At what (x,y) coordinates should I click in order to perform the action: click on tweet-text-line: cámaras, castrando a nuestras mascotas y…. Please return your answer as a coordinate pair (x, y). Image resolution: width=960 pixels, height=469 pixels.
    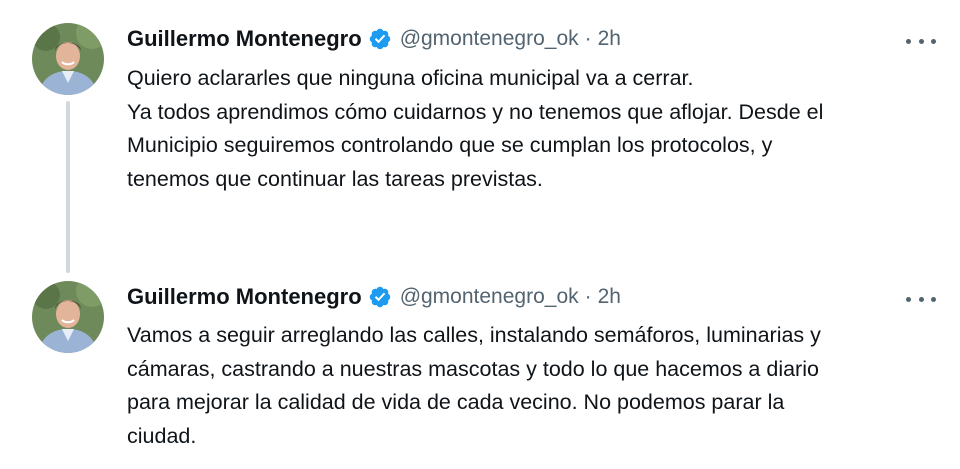
    Looking at the image, I should click on (473, 368).